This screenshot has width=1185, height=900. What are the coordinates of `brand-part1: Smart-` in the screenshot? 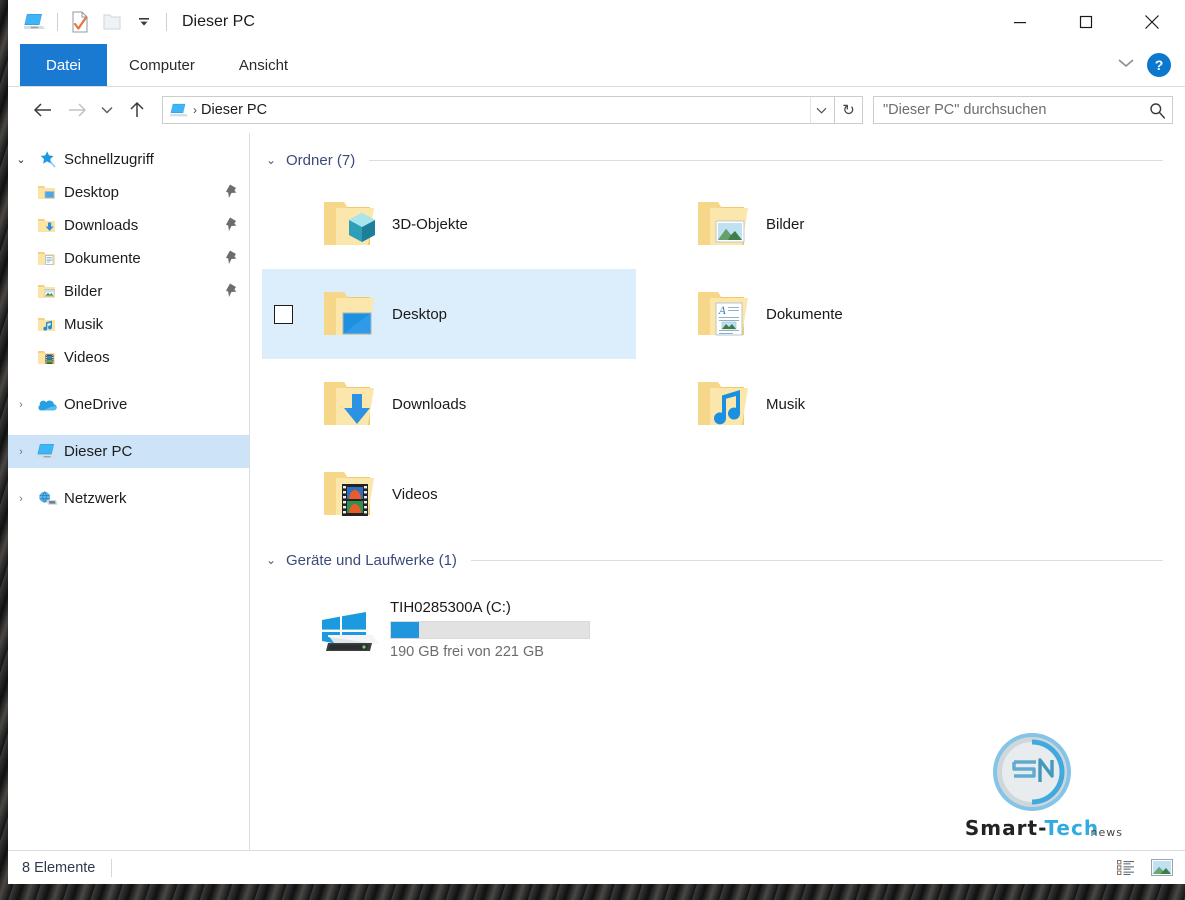 It's located at (1004, 828).